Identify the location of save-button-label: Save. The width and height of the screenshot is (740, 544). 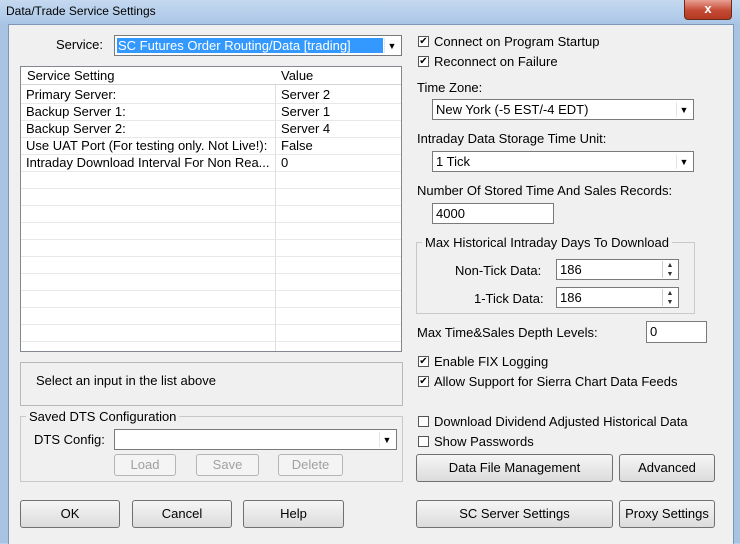
(227, 464).